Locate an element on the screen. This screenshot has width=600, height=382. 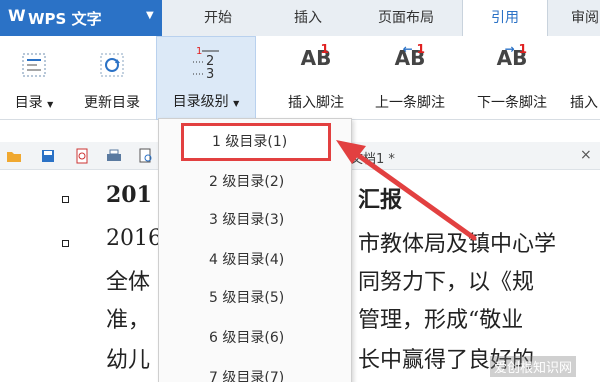
prev-footnote-button: AB ← 1 上一条脚注 is located at coordinates (410, 78).